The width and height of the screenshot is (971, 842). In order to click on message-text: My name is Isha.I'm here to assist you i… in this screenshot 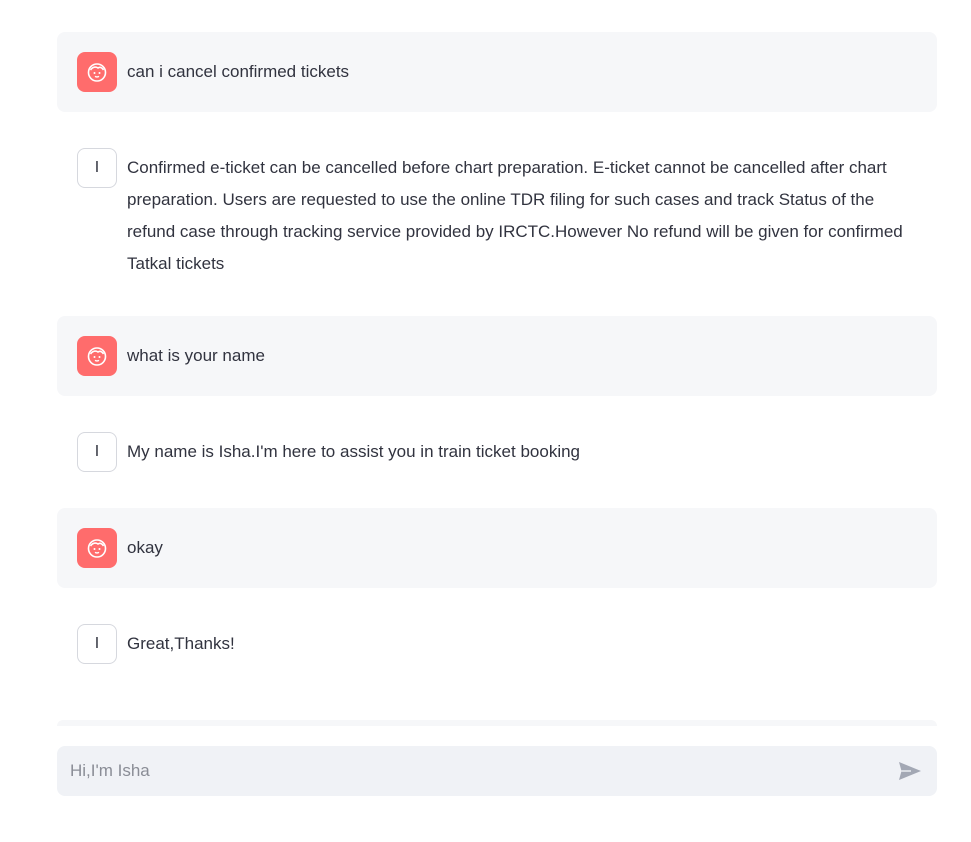, I will do `click(353, 451)`.